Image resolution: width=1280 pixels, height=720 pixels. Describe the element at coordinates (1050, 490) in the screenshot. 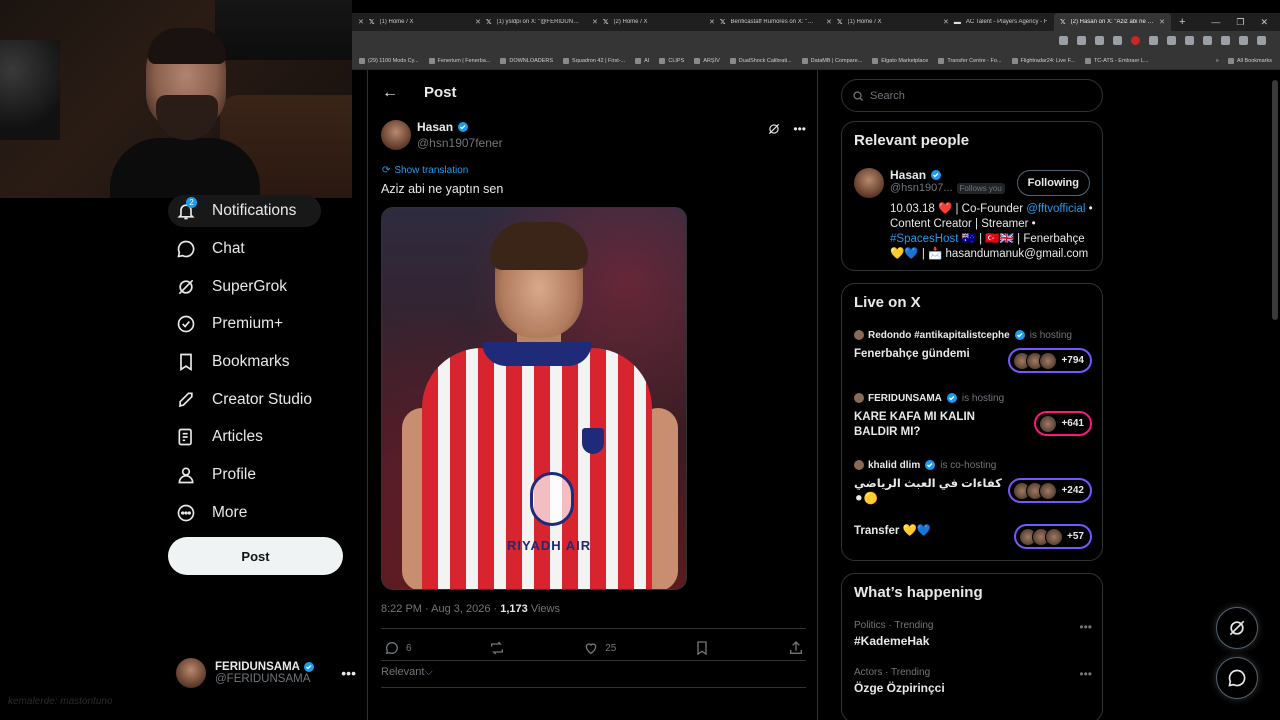

I see `listener-count-pill: +242` at that location.